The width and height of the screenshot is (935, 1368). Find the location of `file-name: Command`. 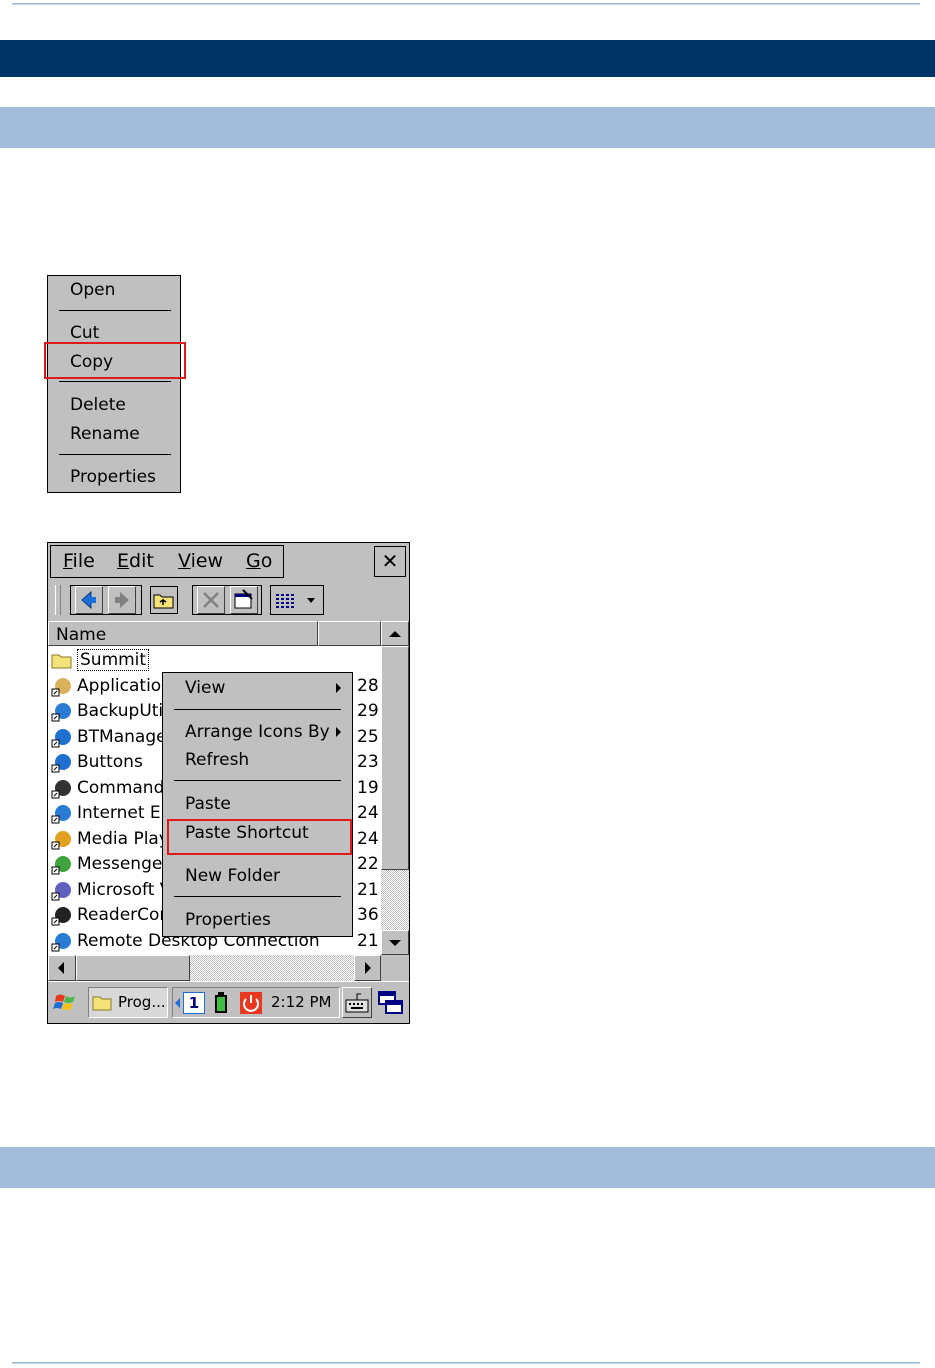

file-name: Command is located at coordinates (121, 787).